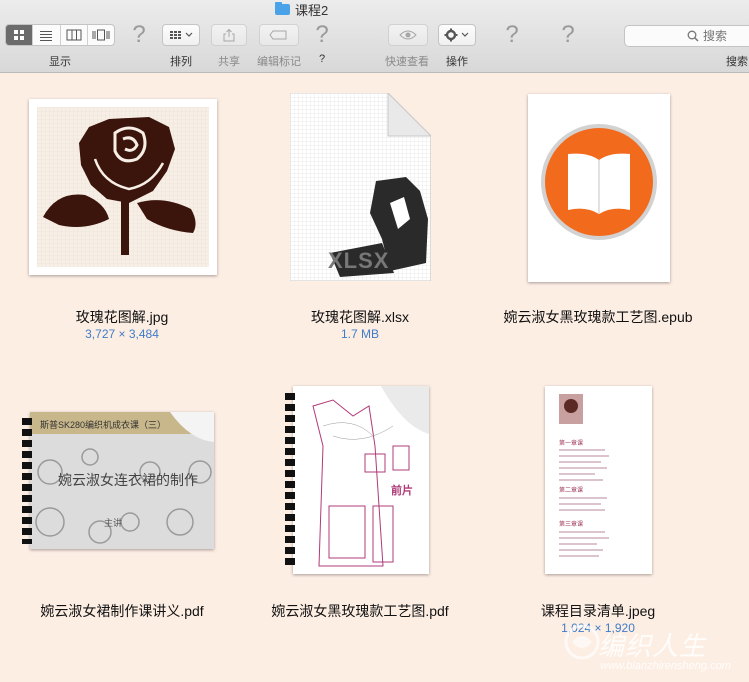  What do you see at coordinates (407, 62) in the screenshot?
I see `quick-look-label: 快速查看` at bounding box center [407, 62].